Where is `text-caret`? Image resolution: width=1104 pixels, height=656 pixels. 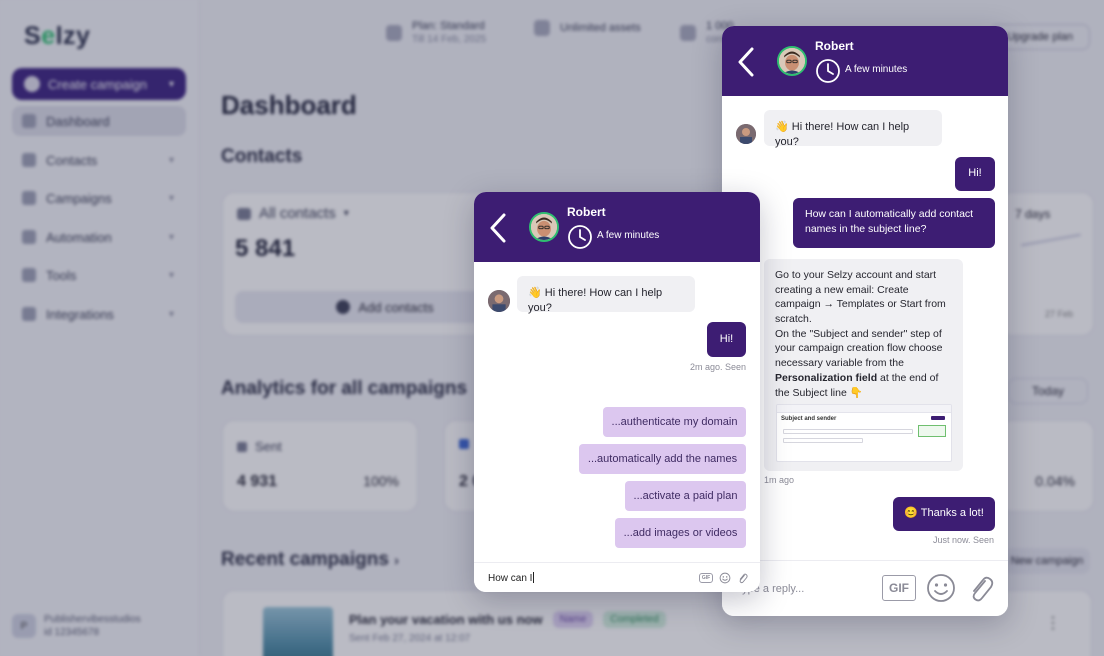 text-caret is located at coordinates (534, 577).